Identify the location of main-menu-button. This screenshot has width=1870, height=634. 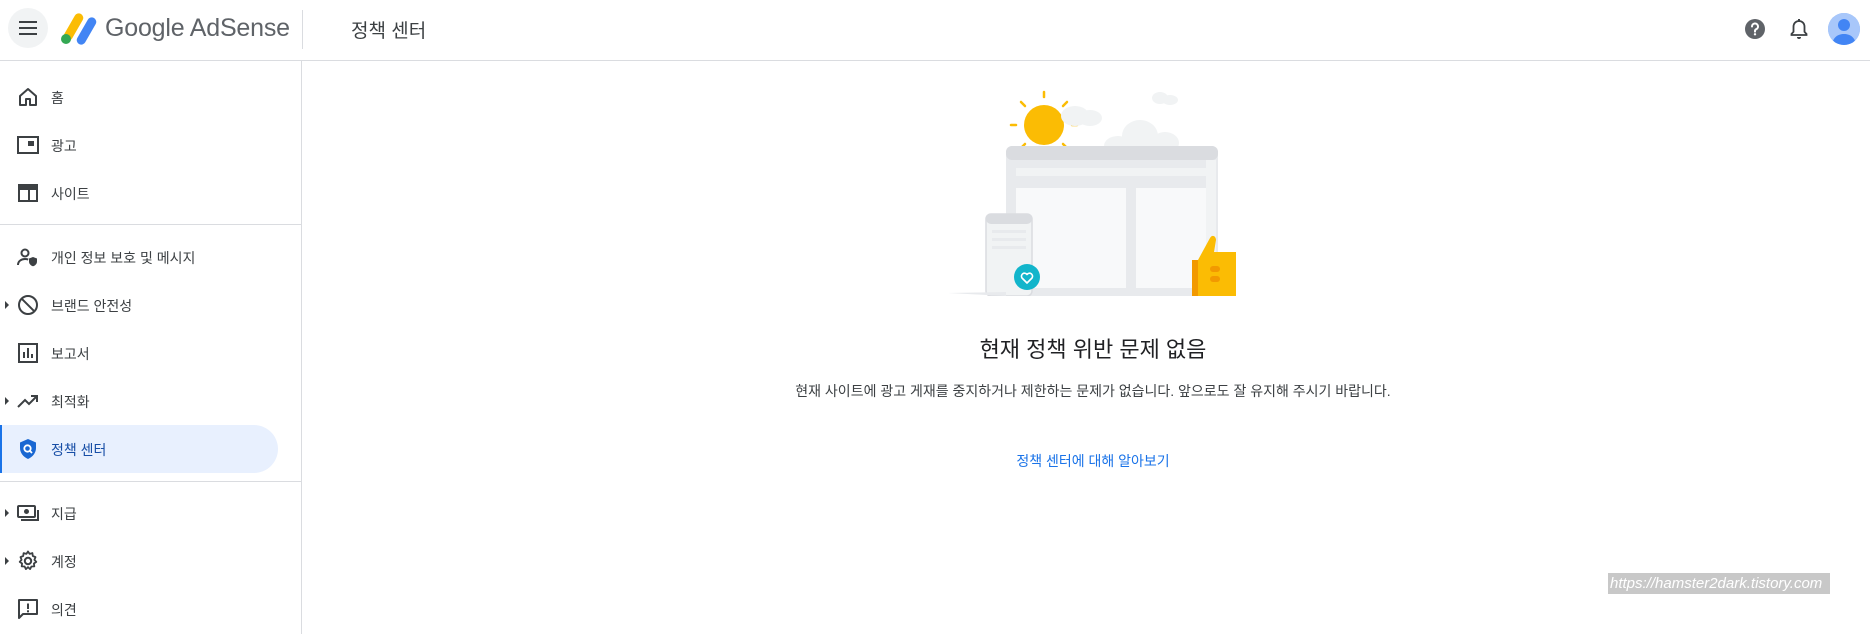
(28, 28).